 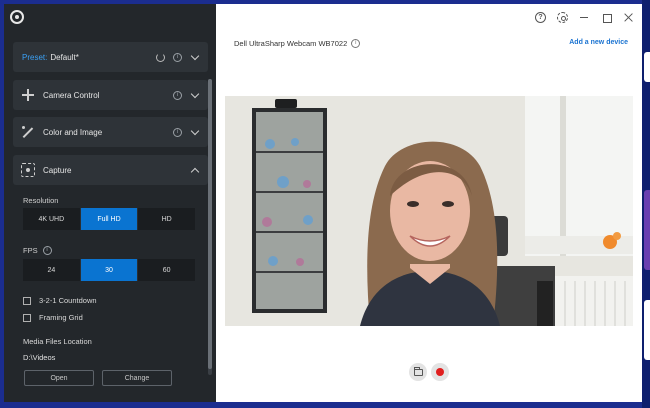 I want to click on fps-option-60: 60, so click(x=166, y=270).